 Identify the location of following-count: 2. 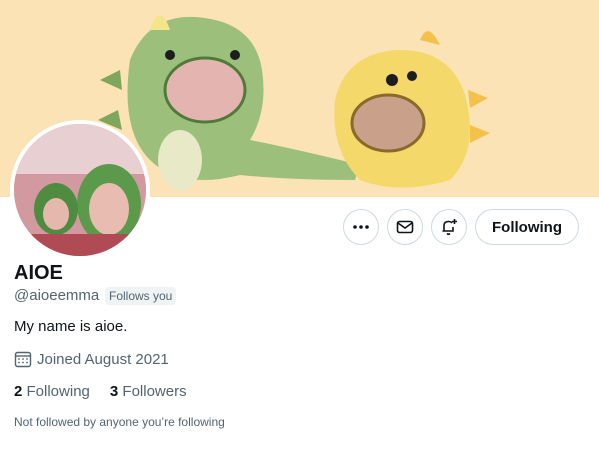
(18, 391).